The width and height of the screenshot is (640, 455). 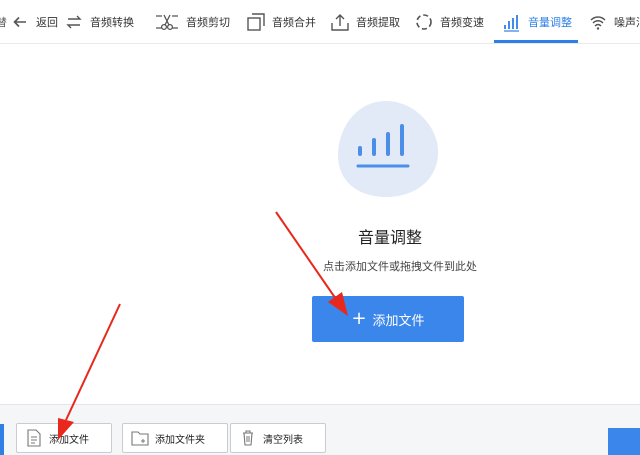 I want to click on arrow-left-icon, so click(x=20, y=22).